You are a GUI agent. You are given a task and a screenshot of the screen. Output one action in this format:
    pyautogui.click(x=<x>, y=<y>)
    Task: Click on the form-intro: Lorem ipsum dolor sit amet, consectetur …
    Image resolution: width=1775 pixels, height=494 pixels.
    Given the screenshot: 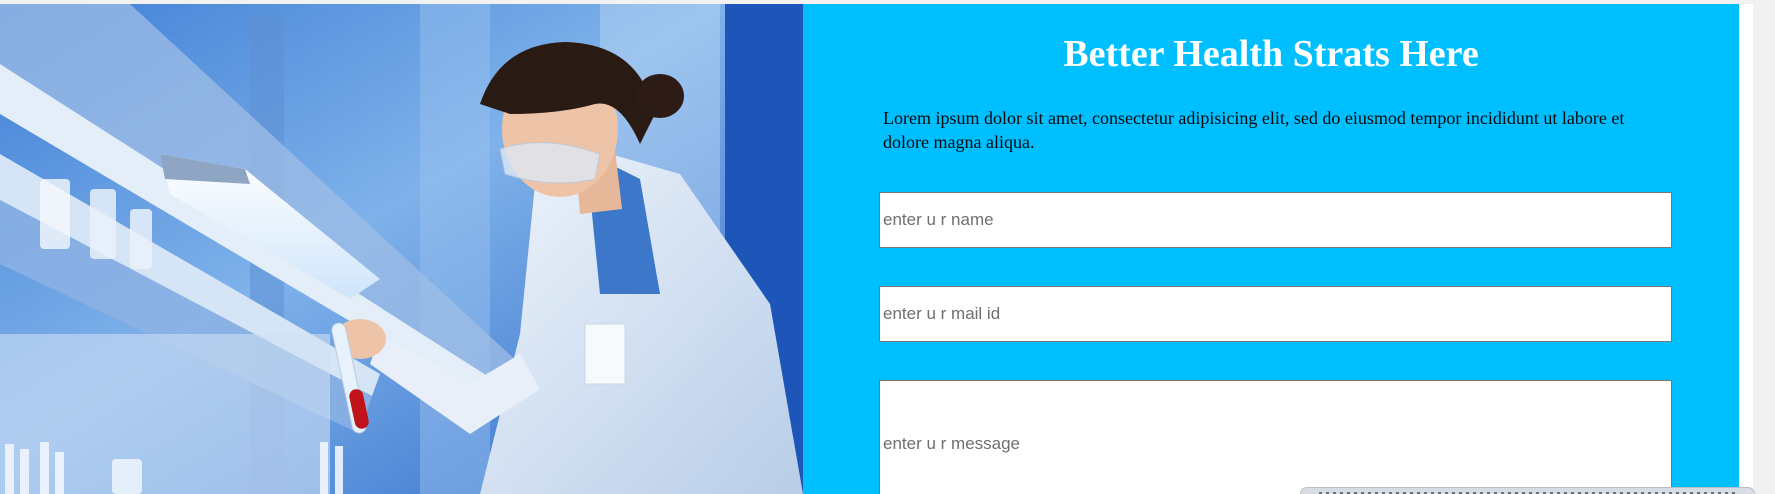 What is the action you would take?
    pyautogui.click(x=1254, y=130)
    